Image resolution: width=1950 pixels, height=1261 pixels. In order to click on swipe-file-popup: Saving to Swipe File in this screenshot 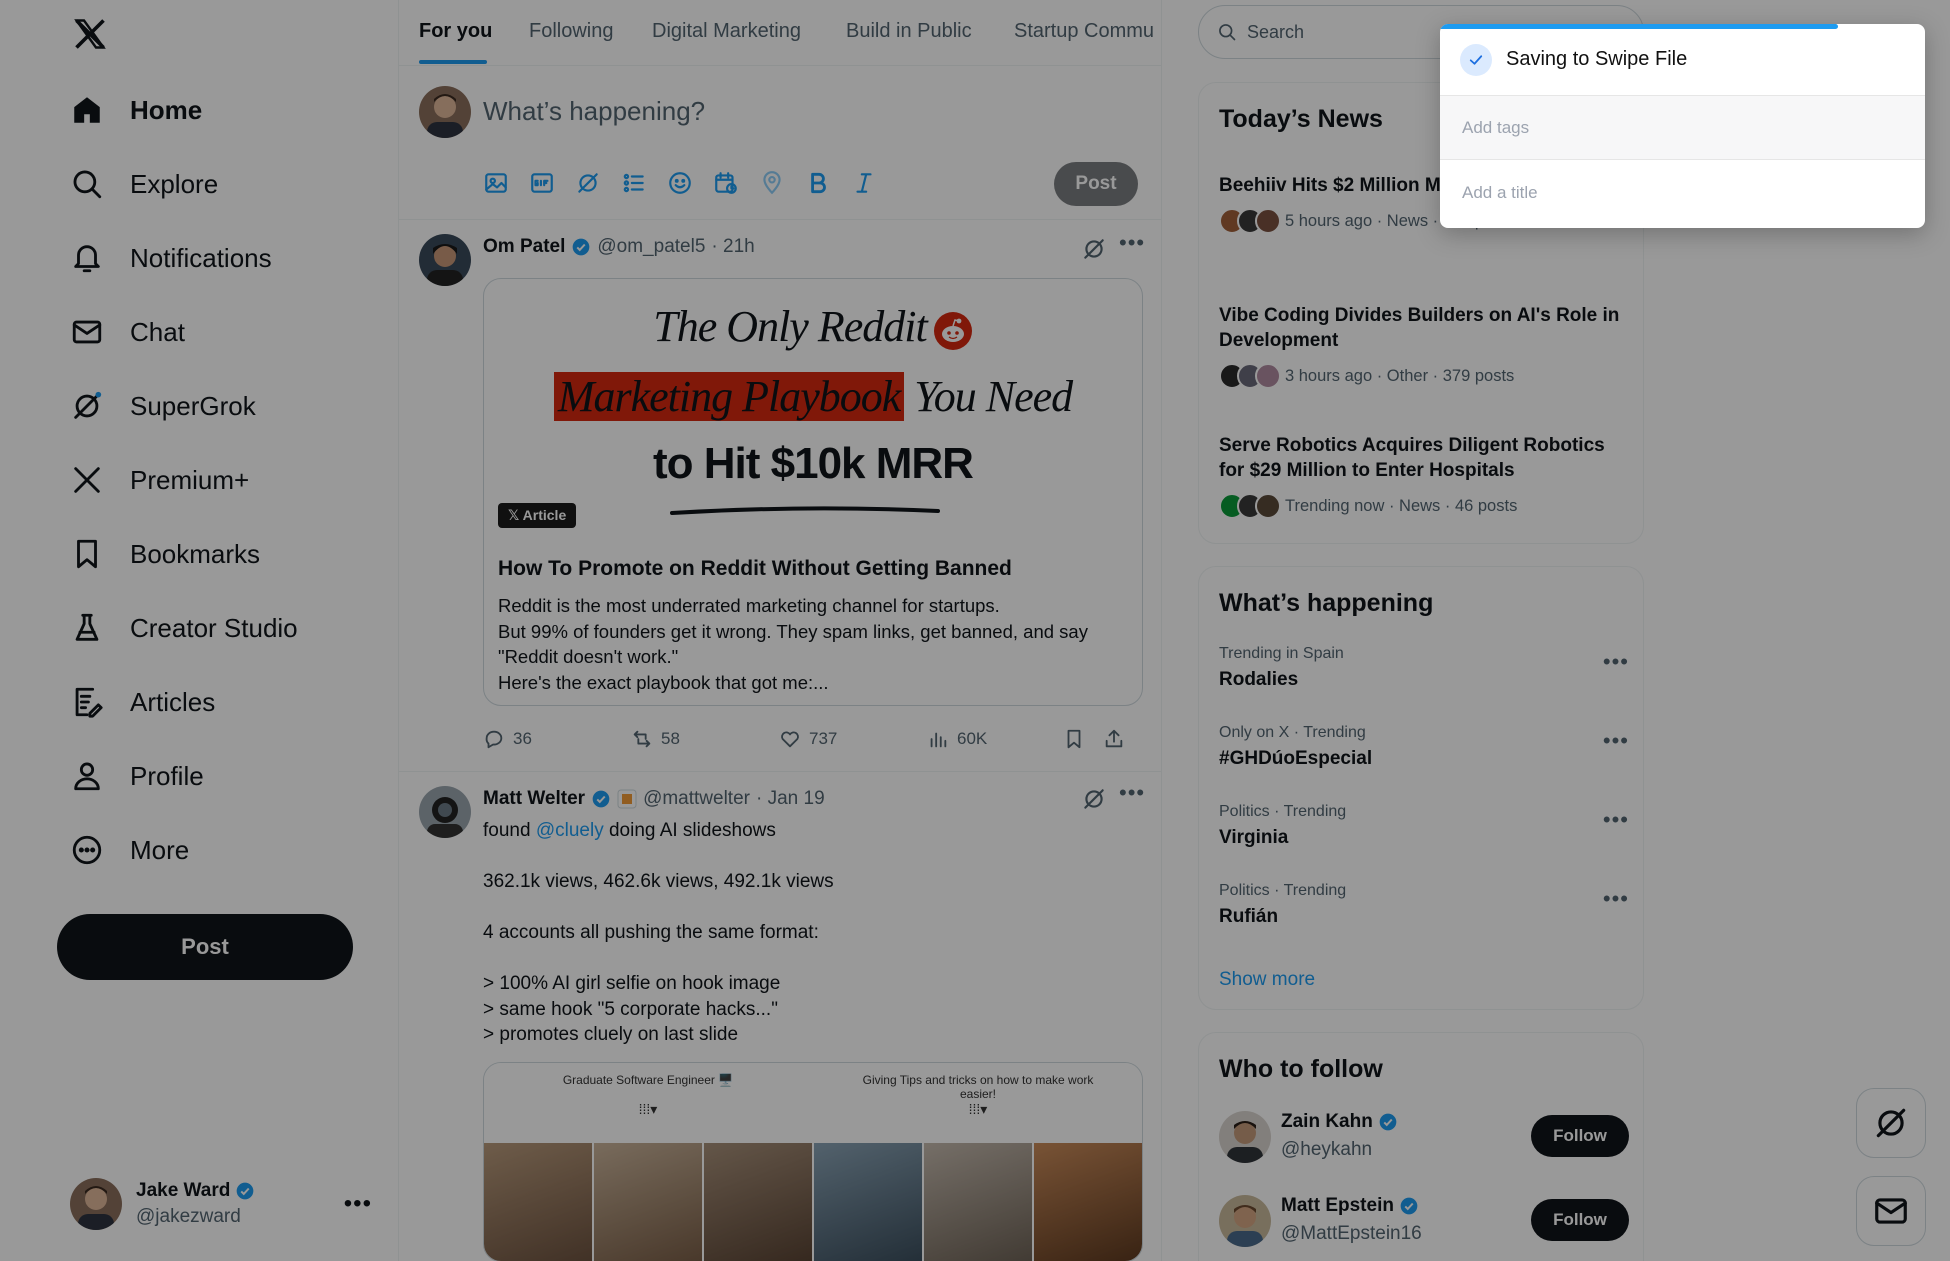, I will do `click(1682, 126)`.